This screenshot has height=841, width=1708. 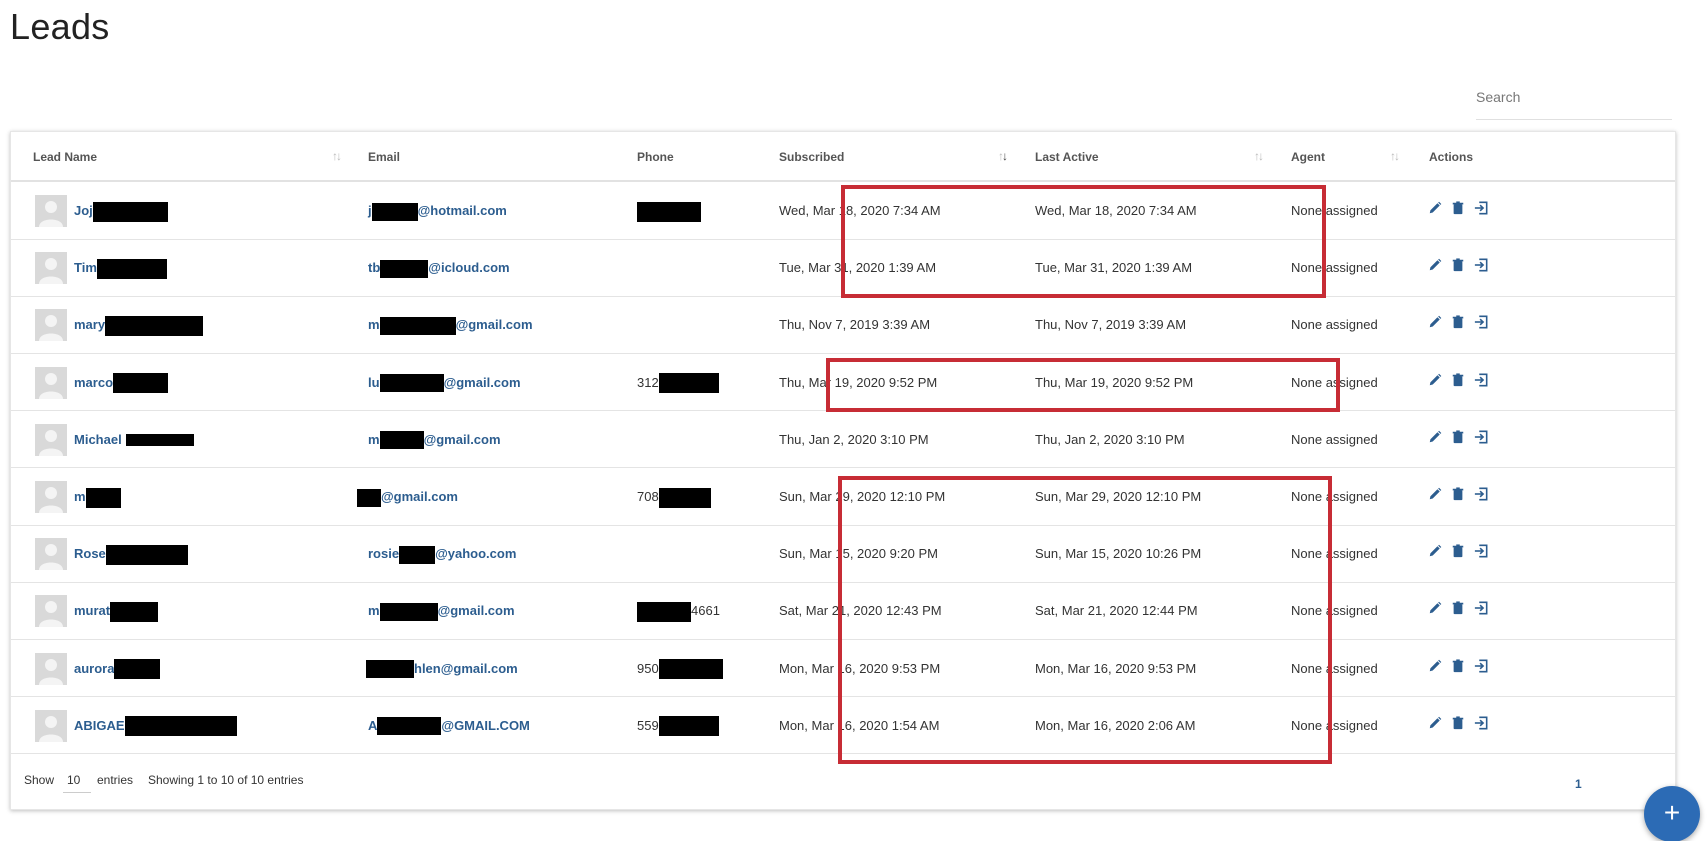 I want to click on email-link: A @GMAIL.COM, so click(x=449, y=725).